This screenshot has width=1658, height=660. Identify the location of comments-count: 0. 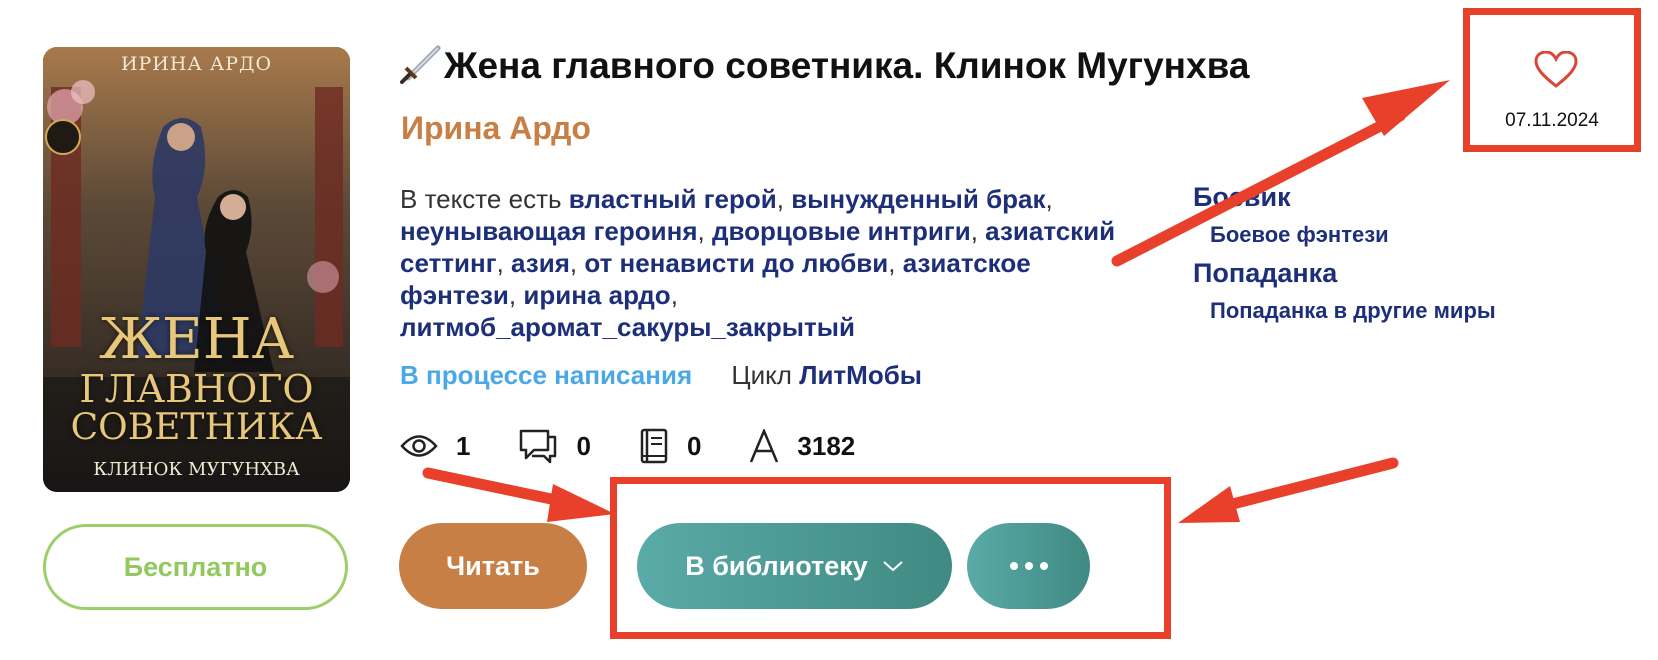
(583, 445).